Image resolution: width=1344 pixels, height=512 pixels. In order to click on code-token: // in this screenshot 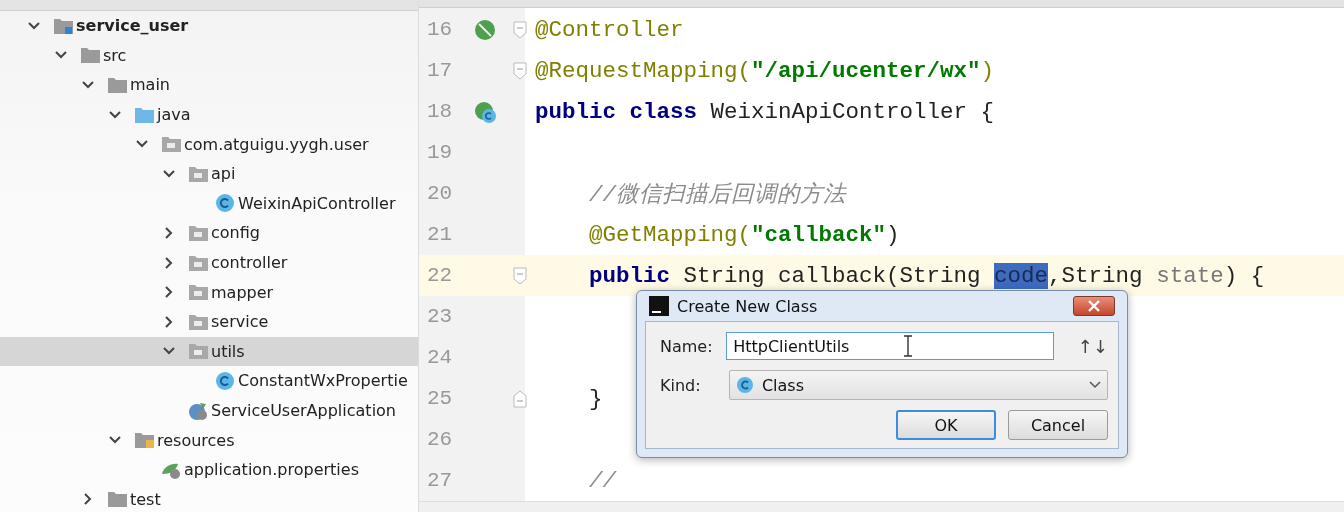, I will do `click(602, 480)`.